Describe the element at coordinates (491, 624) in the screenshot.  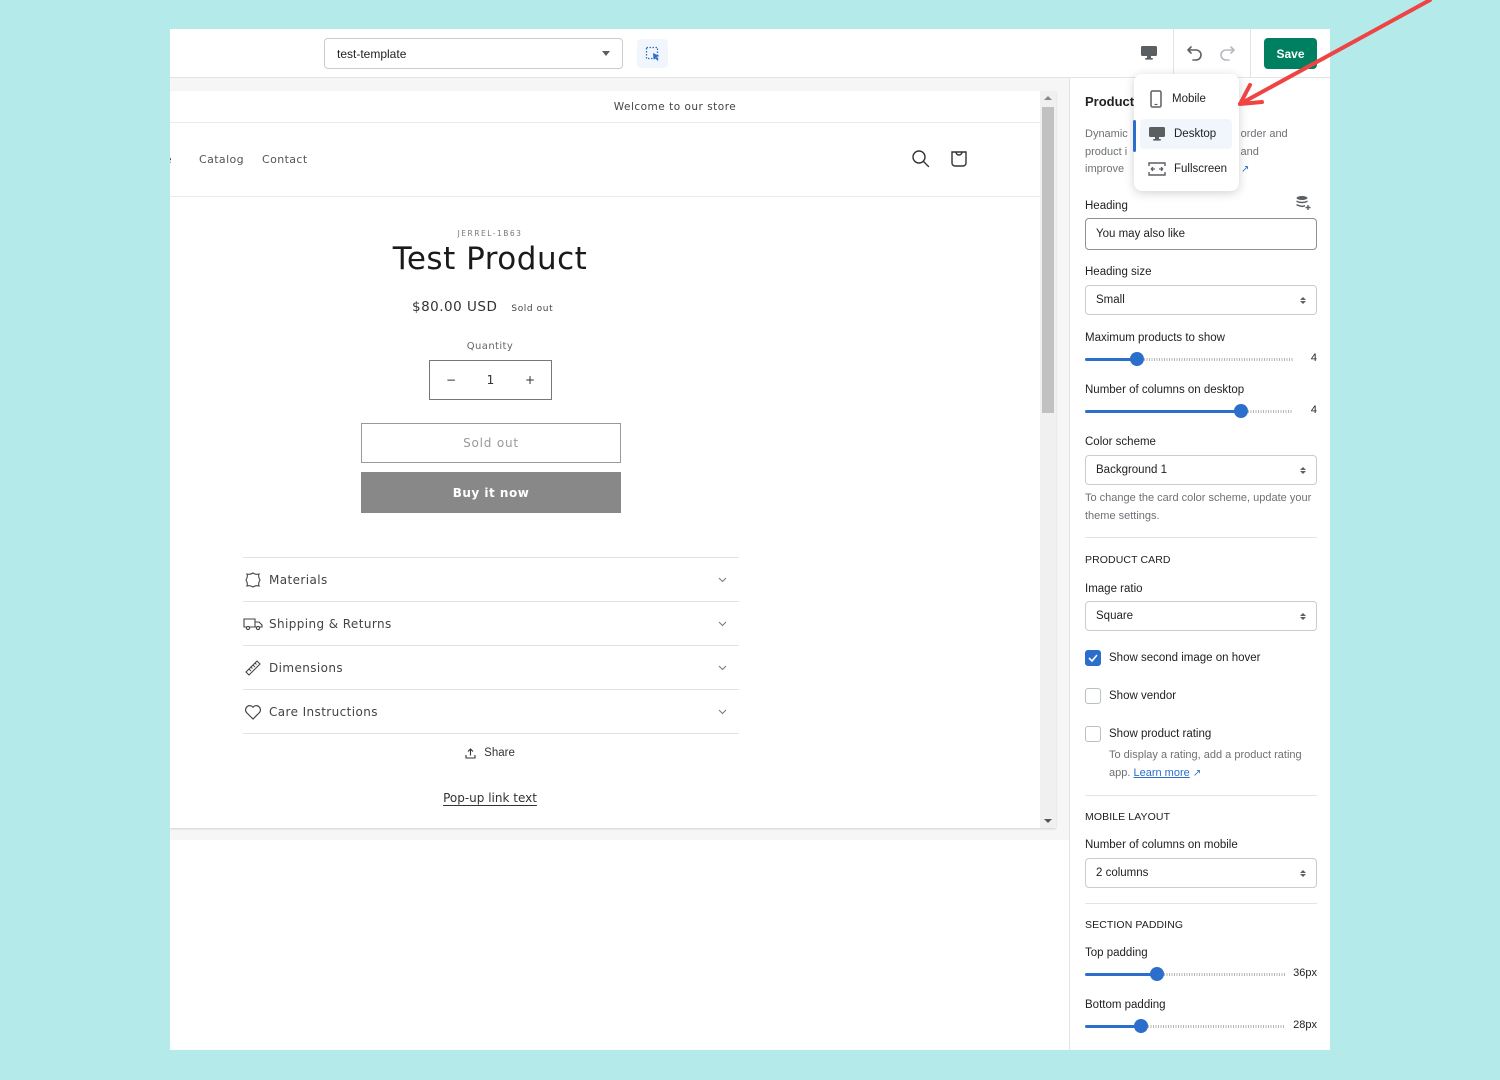
I see `accordion-item-shipping: Shipping & Returns` at that location.